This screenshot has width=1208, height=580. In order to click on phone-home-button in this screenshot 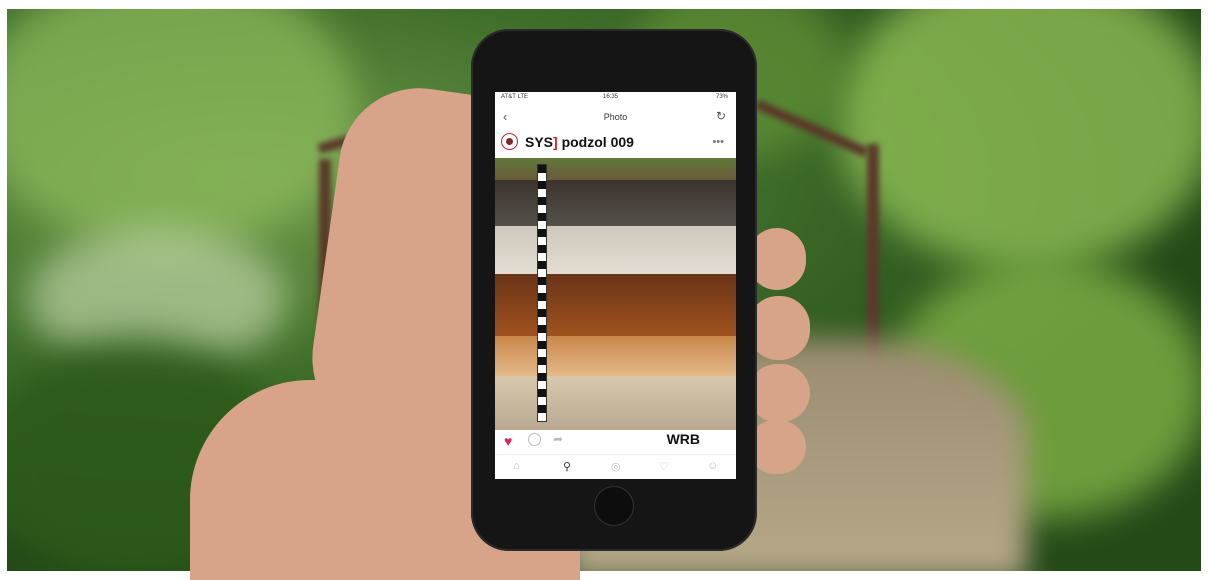, I will do `click(614, 506)`.